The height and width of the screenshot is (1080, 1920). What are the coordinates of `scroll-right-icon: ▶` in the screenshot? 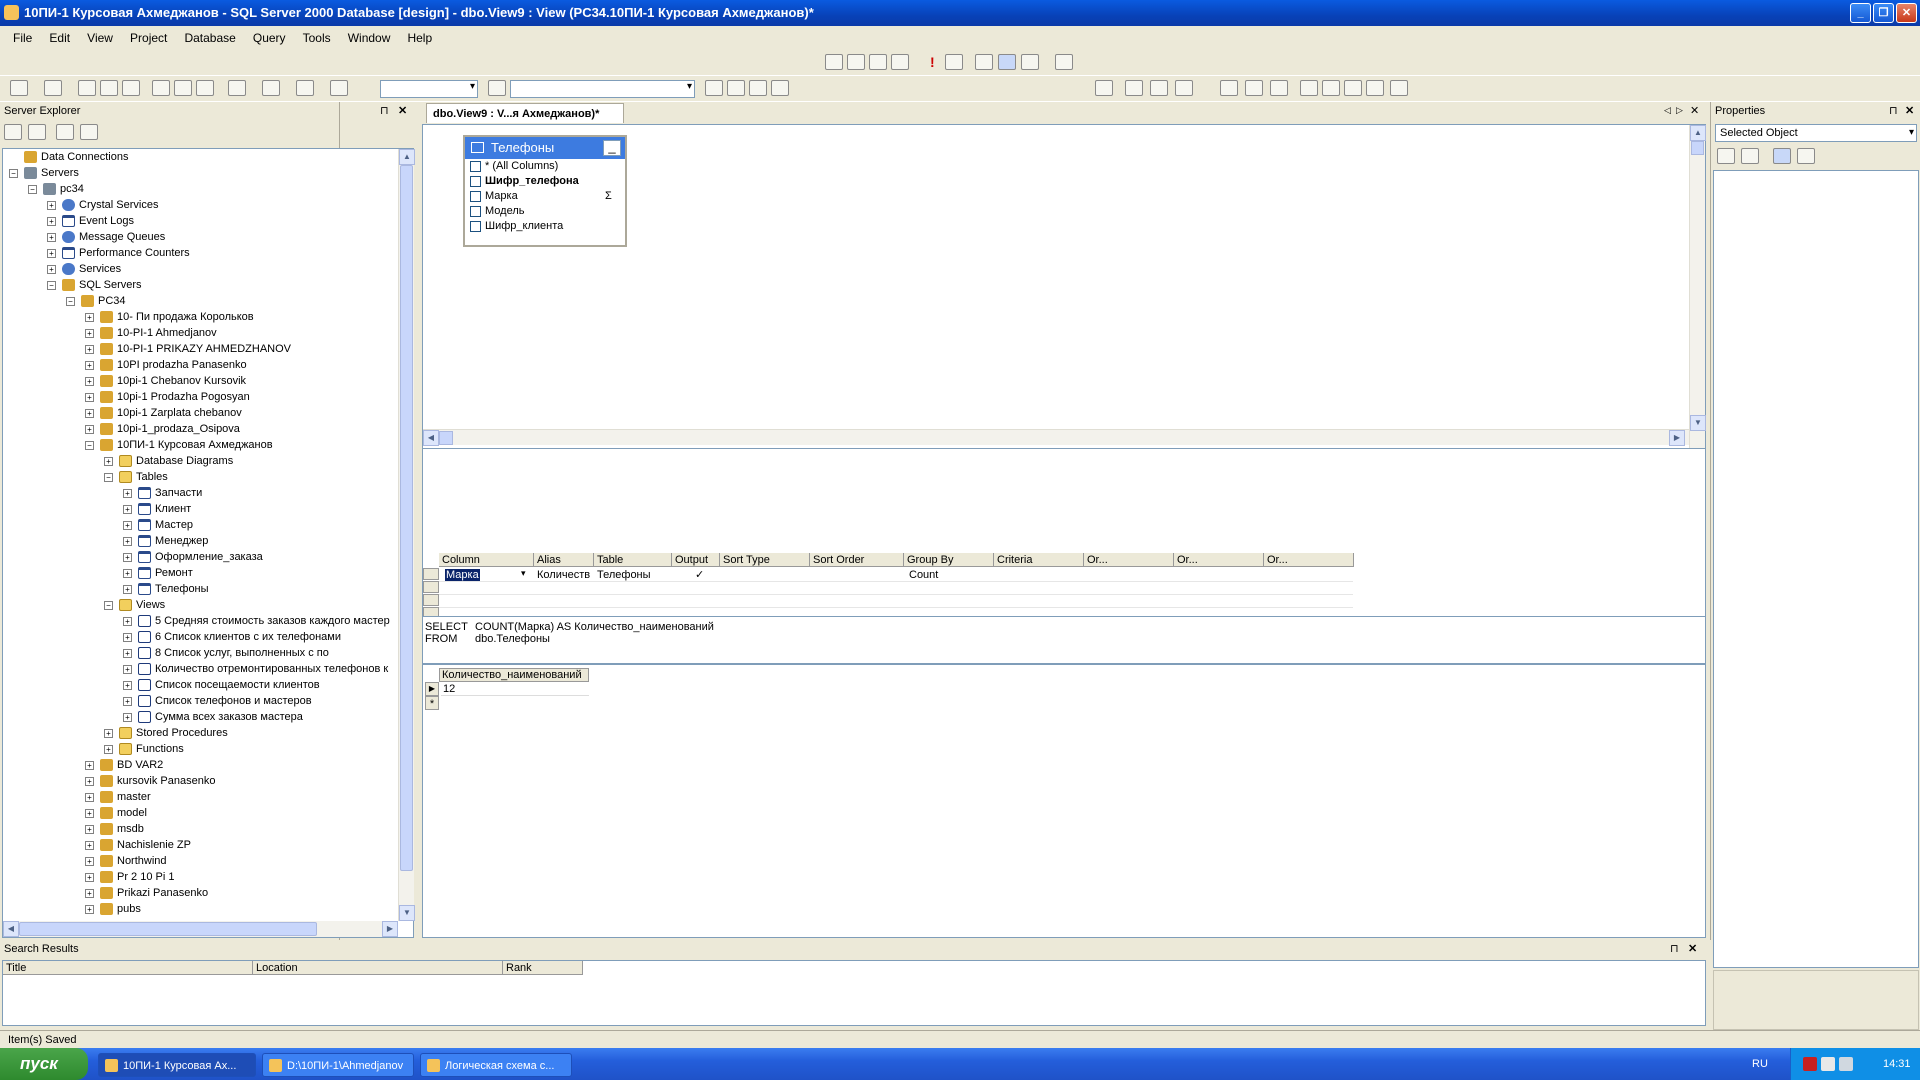 It's located at (390, 929).